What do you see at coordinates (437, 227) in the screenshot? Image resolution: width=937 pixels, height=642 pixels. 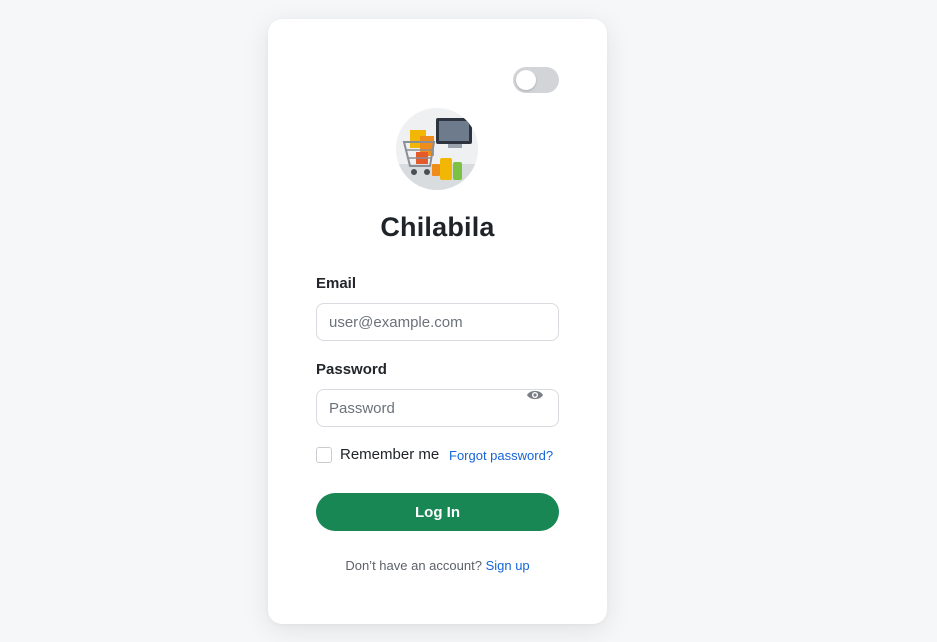 I see `brand-name: Chilabila` at bounding box center [437, 227].